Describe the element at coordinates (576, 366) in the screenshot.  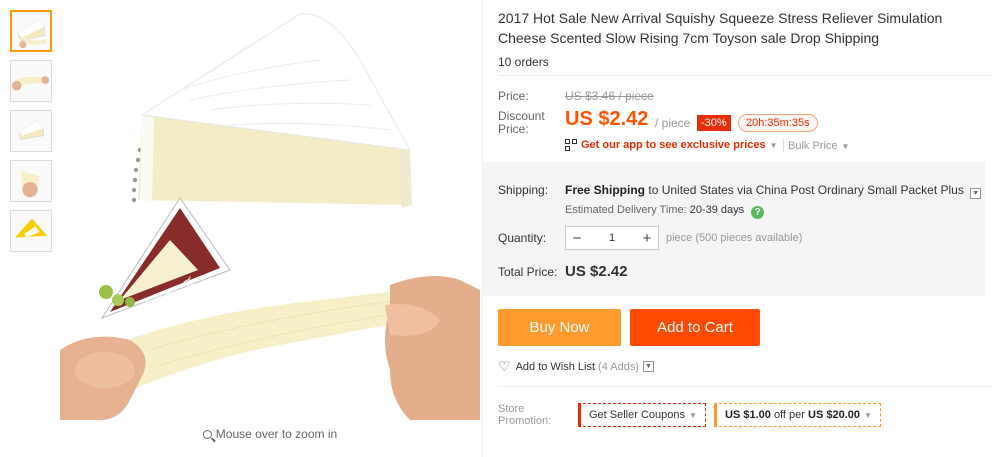
I see `wishlist-link: ♡ Add to Wish List (4 Adds) ▼` at that location.